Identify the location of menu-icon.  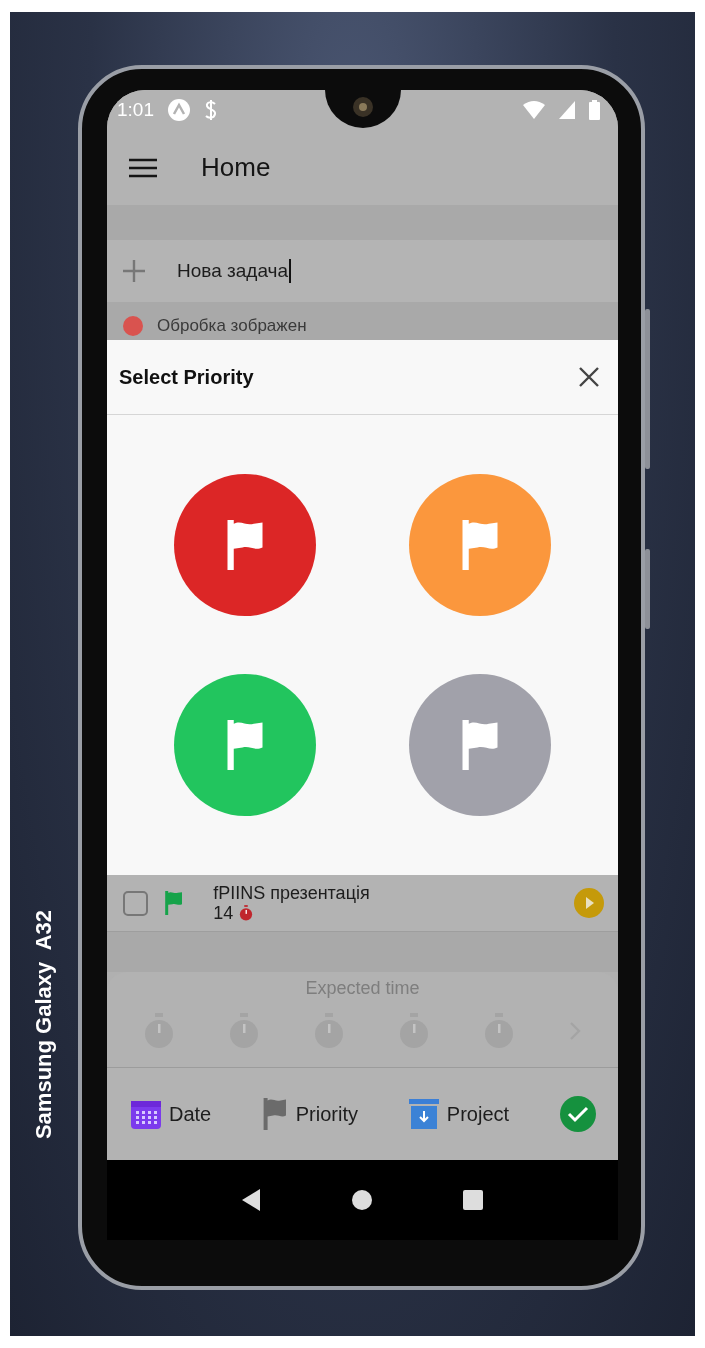
(143, 167).